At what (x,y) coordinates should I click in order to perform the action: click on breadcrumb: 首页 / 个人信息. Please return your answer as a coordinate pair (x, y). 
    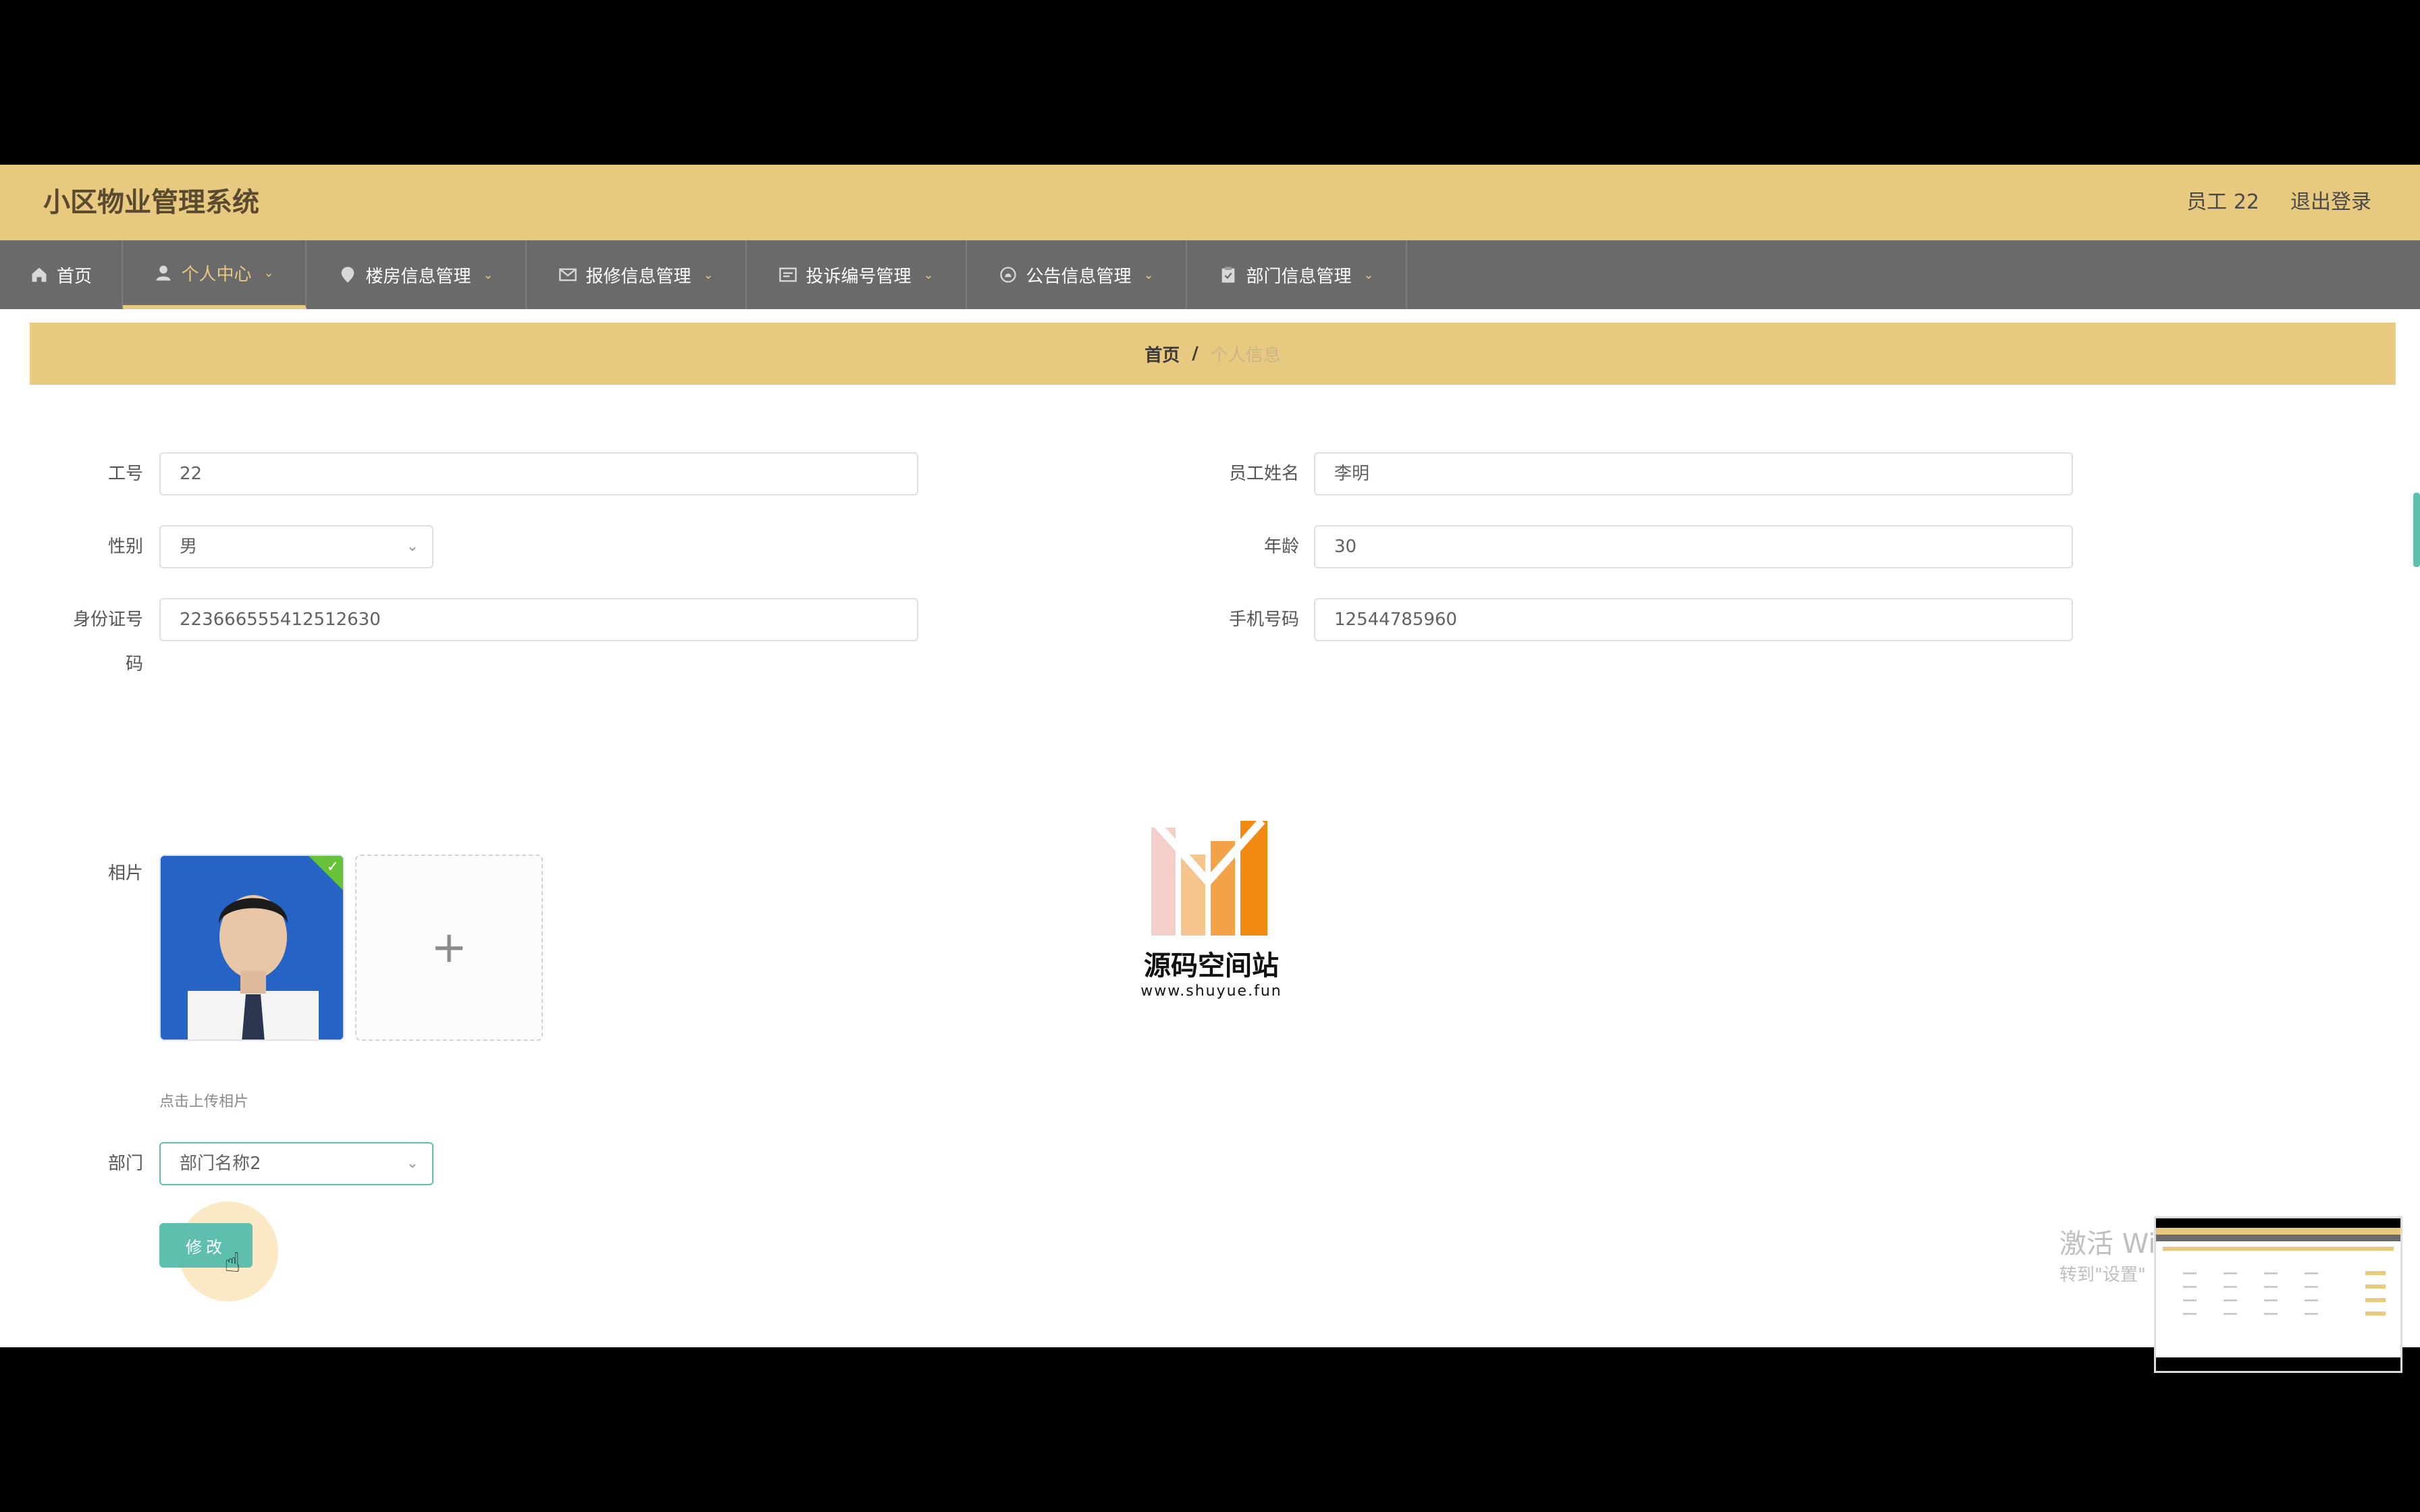
    Looking at the image, I should click on (1213, 354).